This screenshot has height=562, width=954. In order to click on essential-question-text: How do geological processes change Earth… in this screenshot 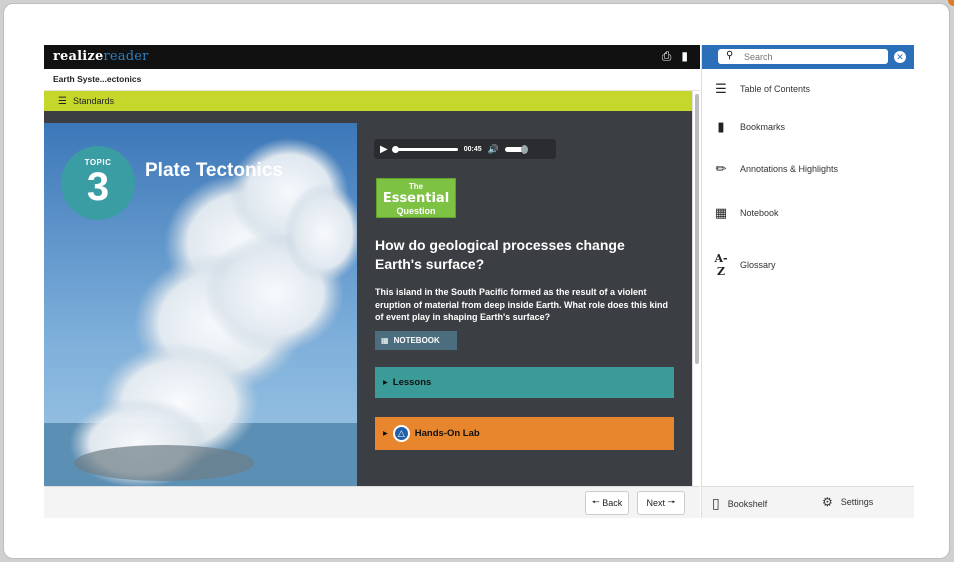, I will do `click(500, 254)`.